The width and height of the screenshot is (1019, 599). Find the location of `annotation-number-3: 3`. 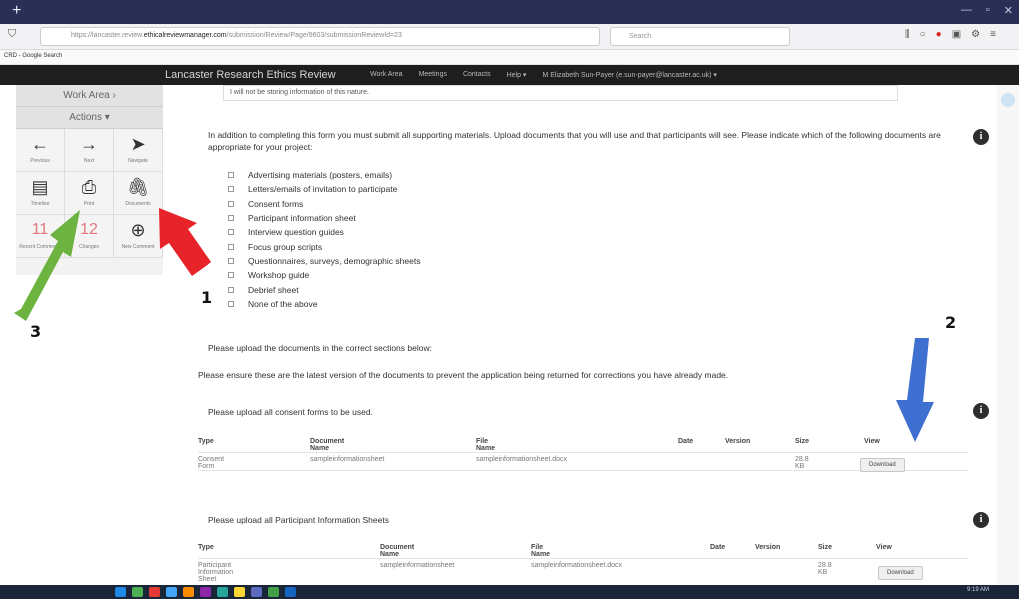

annotation-number-3: 3 is located at coordinates (36, 331).